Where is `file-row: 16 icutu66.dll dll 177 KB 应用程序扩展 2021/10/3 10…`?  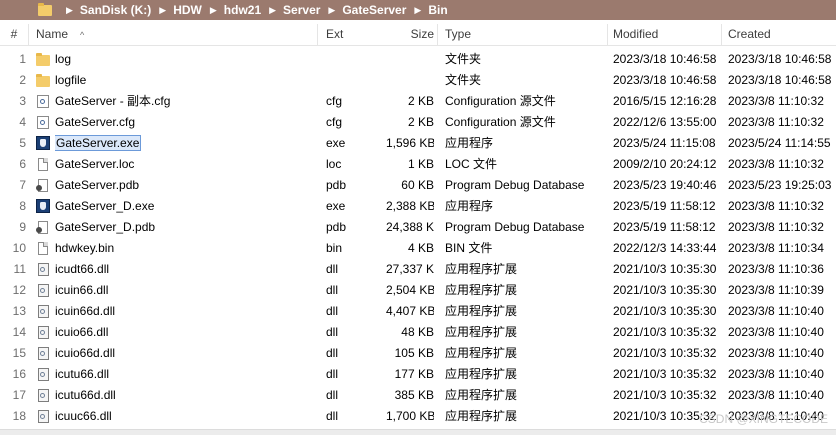
file-row: 16 icutu66.dll dll 177 KB 应用程序扩展 2021/10/3 10… is located at coordinates (418, 374).